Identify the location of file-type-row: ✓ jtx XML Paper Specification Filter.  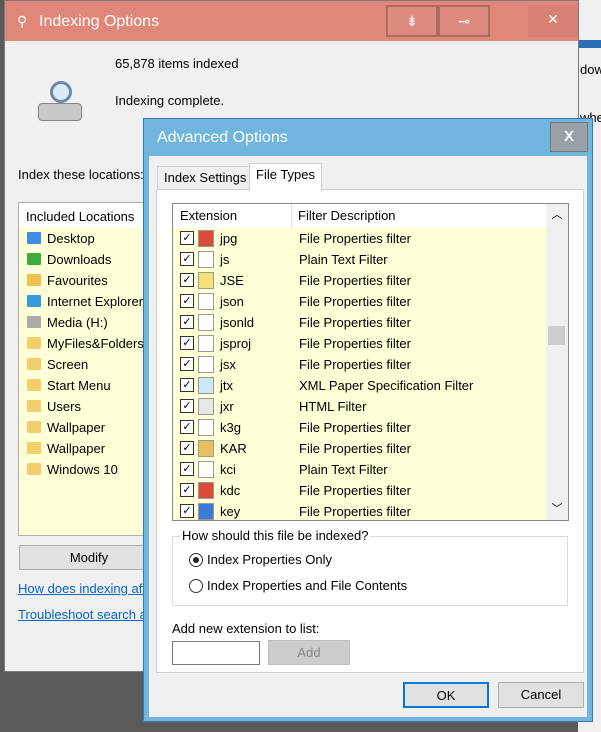
(360, 385).